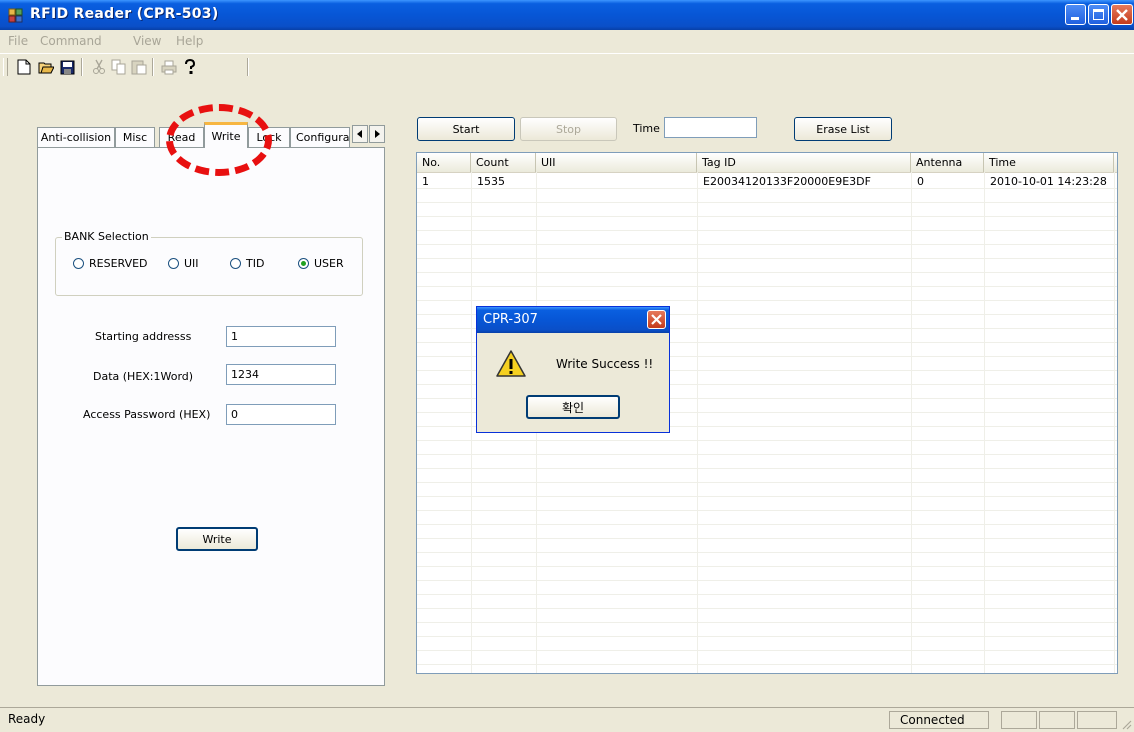  Describe the element at coordinates (15, 15) in the screenshot. I see `app-rfid-icon` at that location.